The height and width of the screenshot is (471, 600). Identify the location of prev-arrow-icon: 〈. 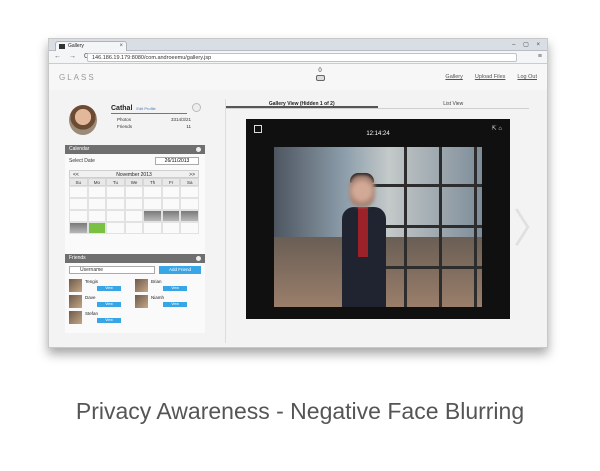
(248, 229).